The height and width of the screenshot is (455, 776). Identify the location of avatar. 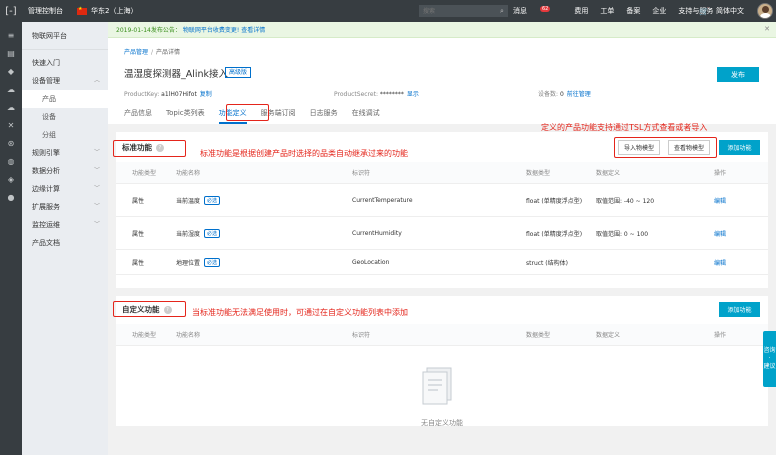
(765, 11).